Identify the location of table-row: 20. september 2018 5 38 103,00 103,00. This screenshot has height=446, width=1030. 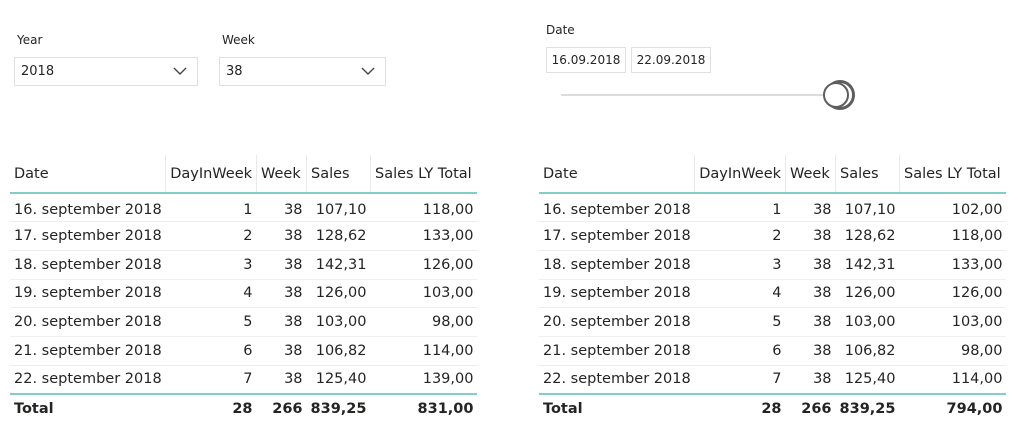
(773, 322).